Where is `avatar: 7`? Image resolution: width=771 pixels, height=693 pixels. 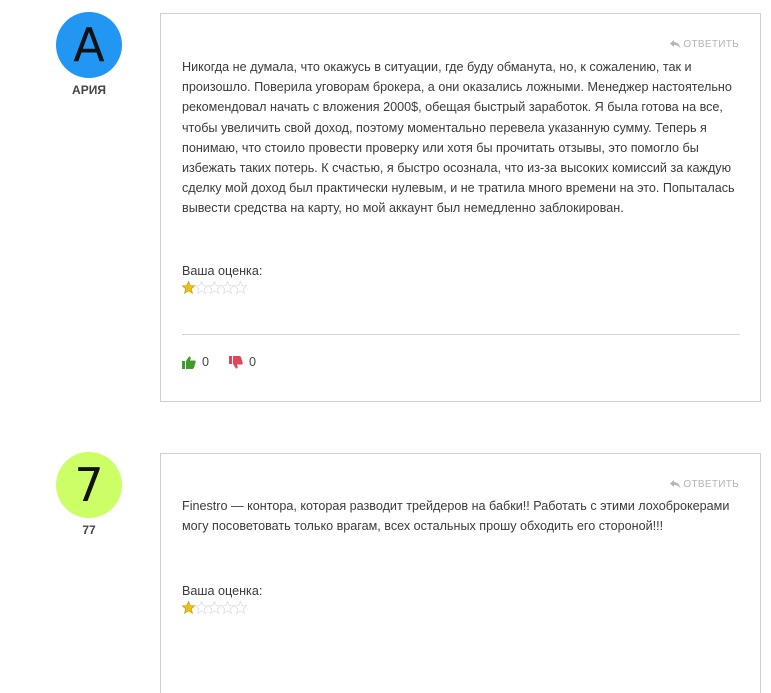 avatar: 7 is located at coordinates (89, 485).